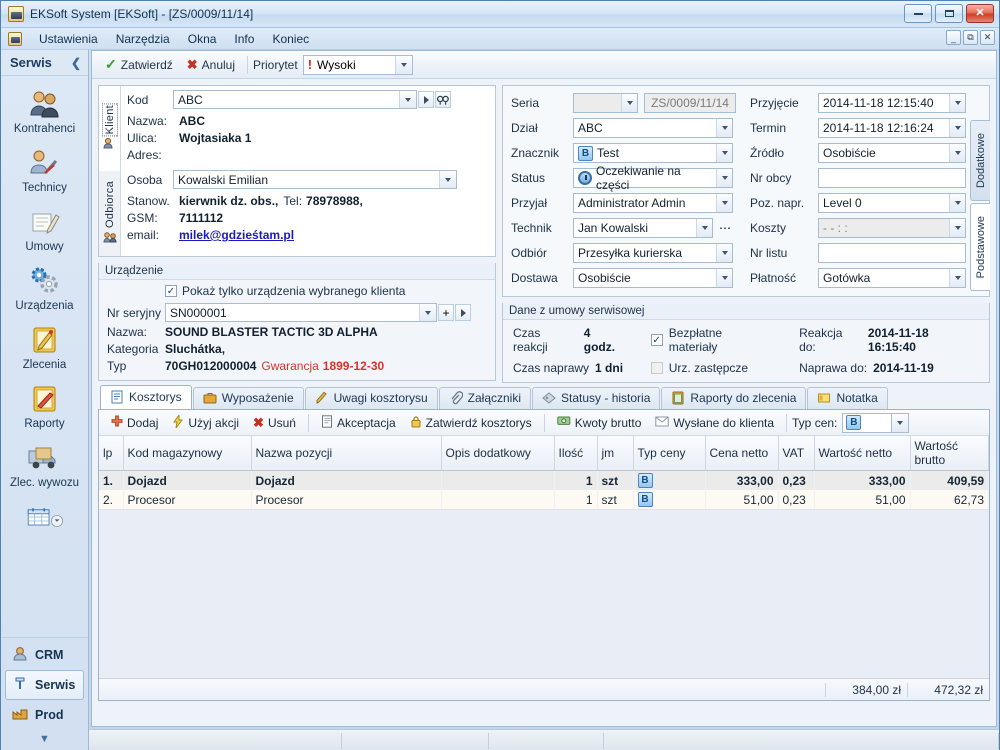 The height and width of the screenshot is (750, 1000). What do you see at coordinates (463, 312) in the screenshot?
I see `open-device-button` at bounding box center [463, 312].